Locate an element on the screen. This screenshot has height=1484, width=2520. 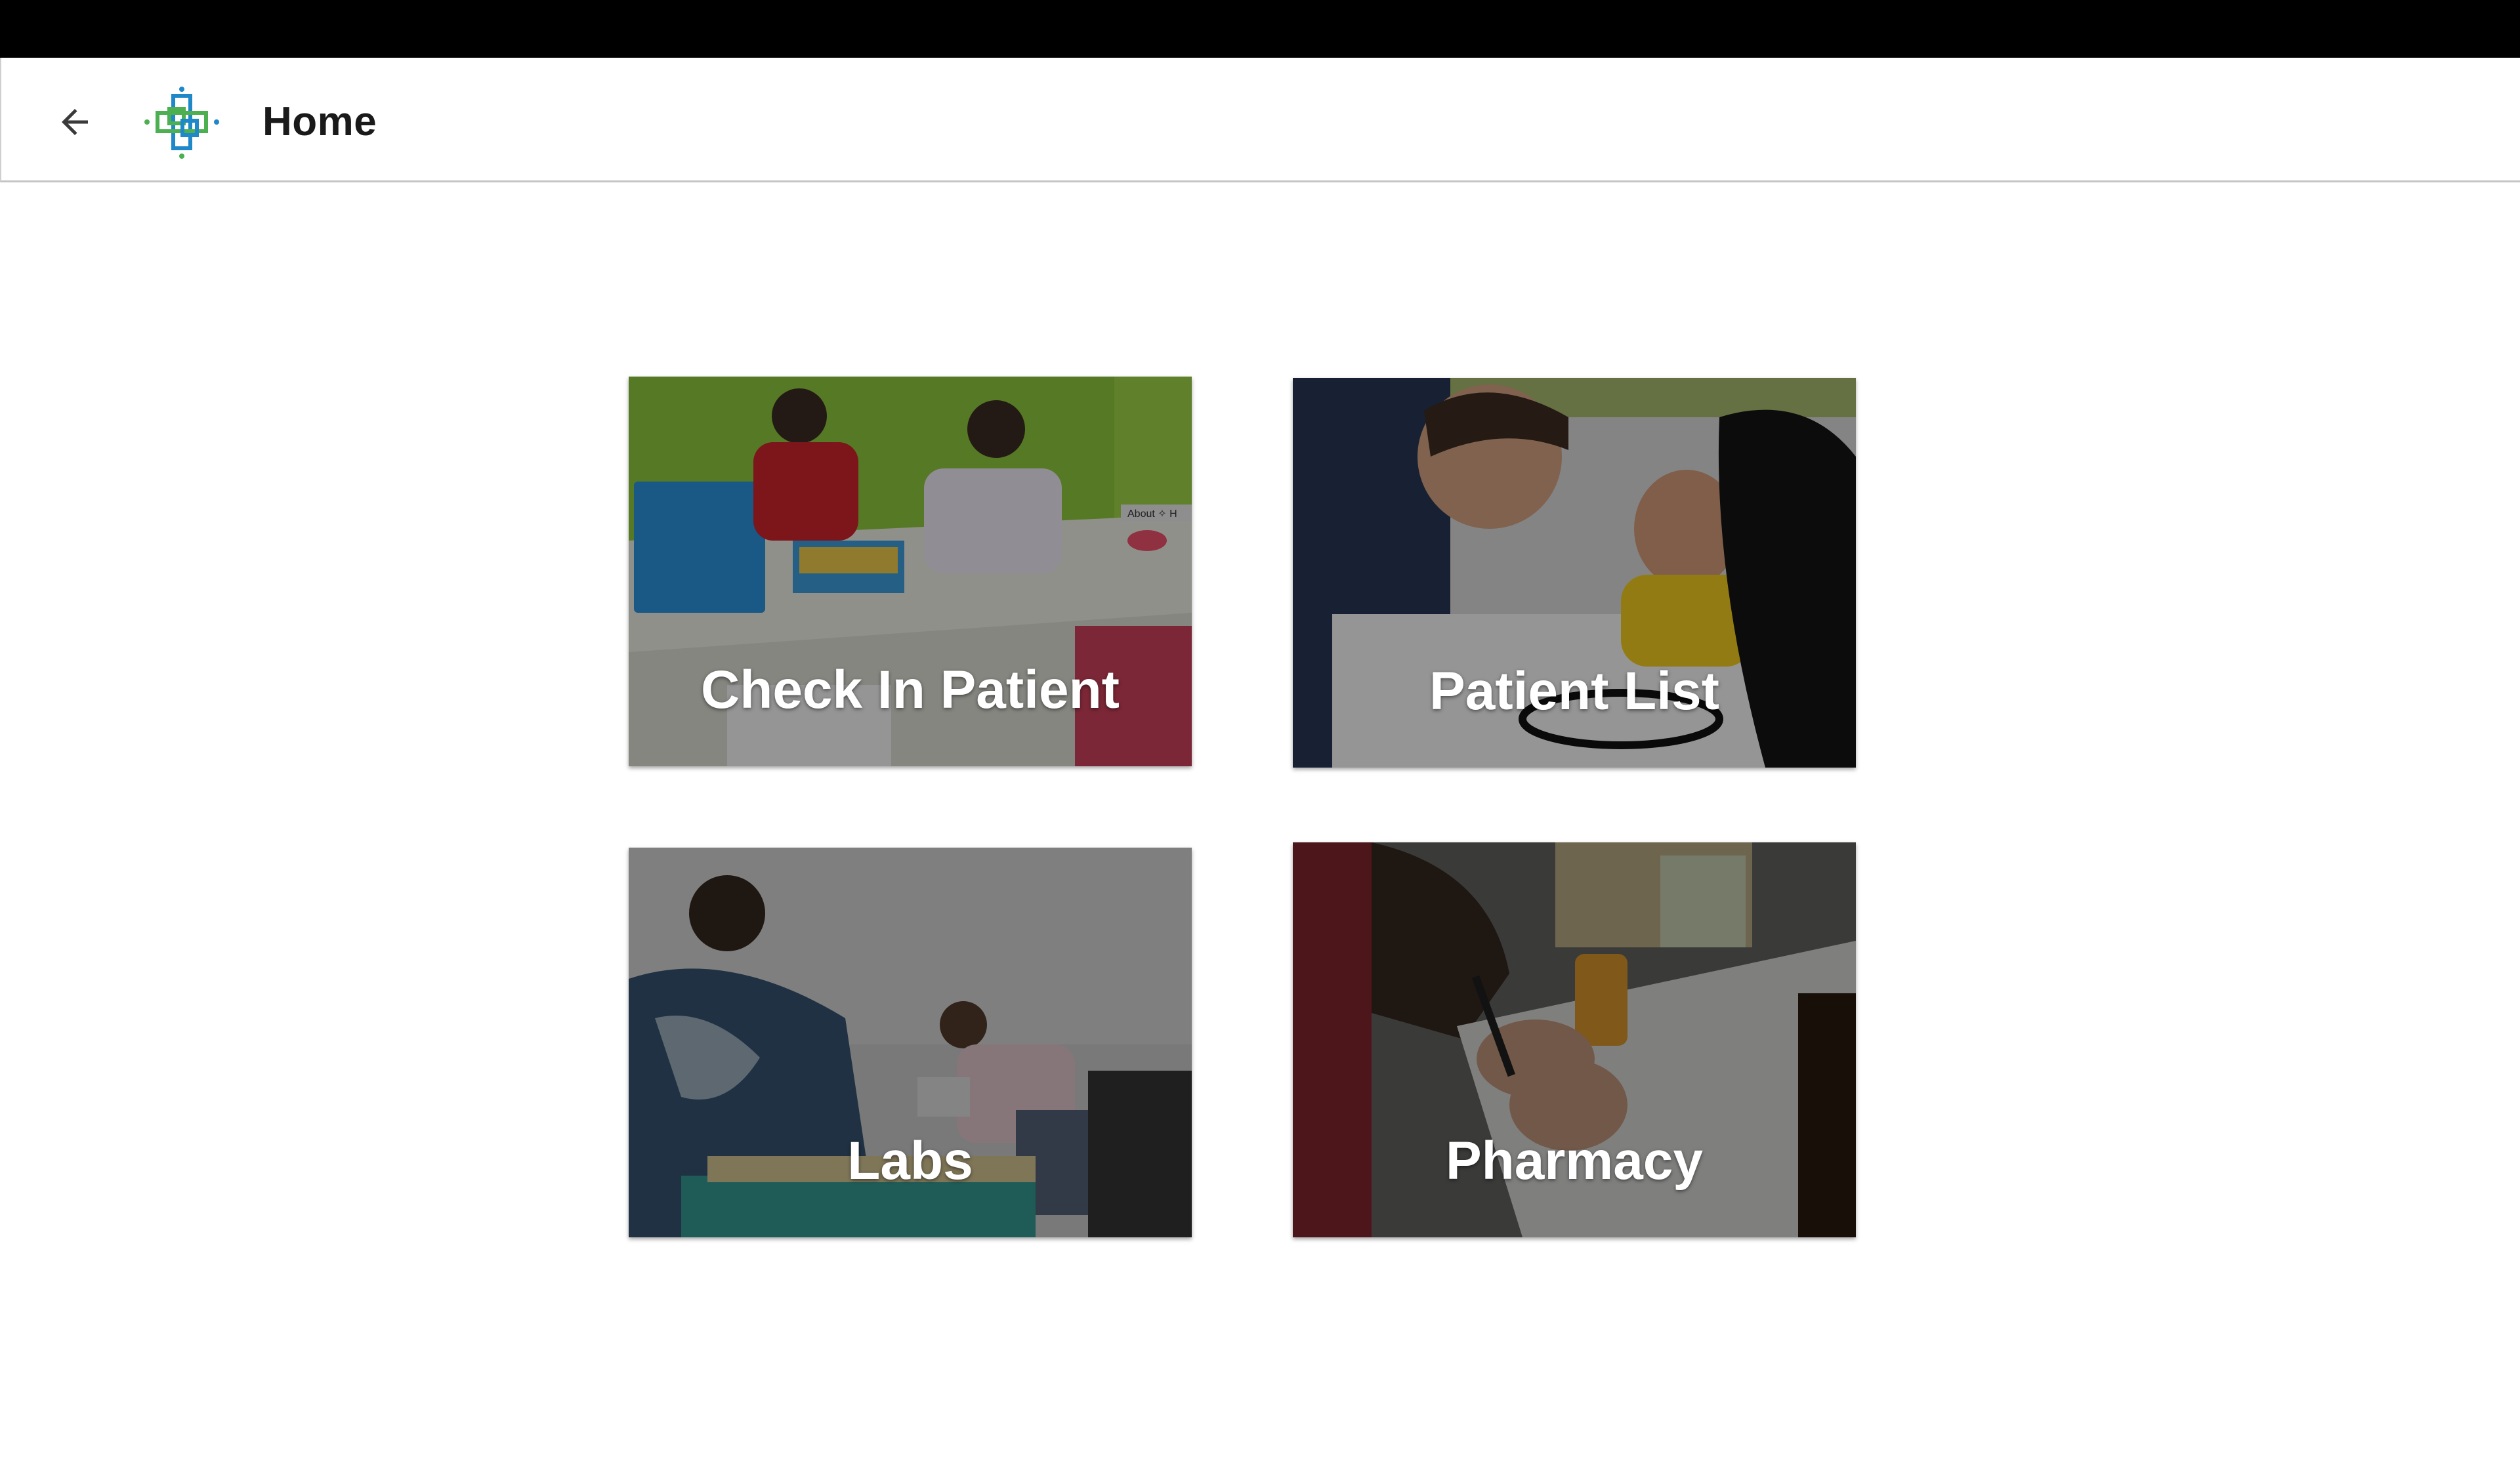
tile-label: Patient List is located at coordinates (1574, 691).